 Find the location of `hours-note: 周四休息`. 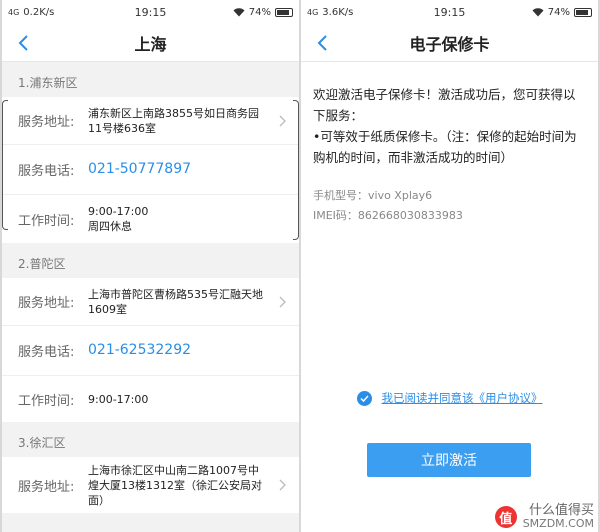

hours-note: 周四休息 is located at coordinates (110, 226).